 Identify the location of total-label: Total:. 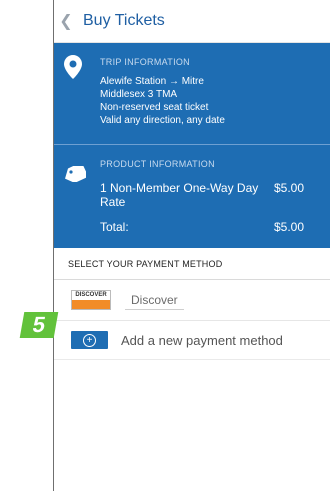
(114, 227).